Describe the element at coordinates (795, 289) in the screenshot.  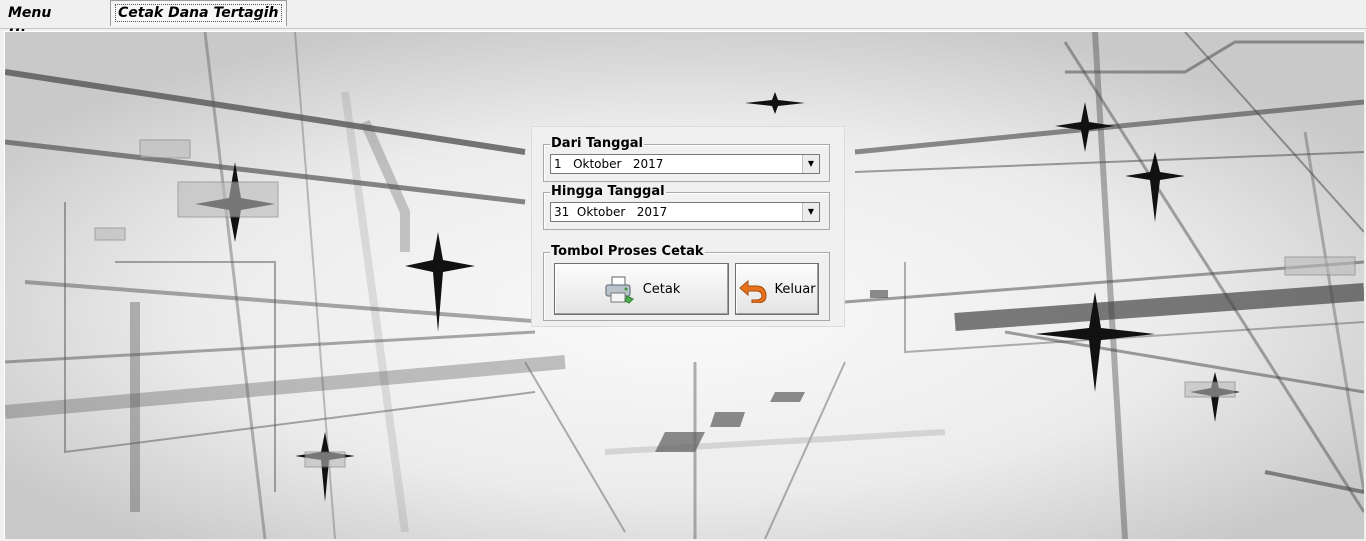
I see `keluar-label: Keluar` at that location.